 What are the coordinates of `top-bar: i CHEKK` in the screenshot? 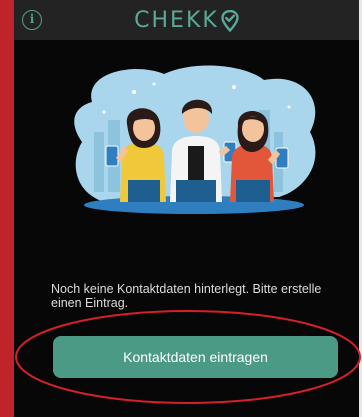 It's located at (186, 20).